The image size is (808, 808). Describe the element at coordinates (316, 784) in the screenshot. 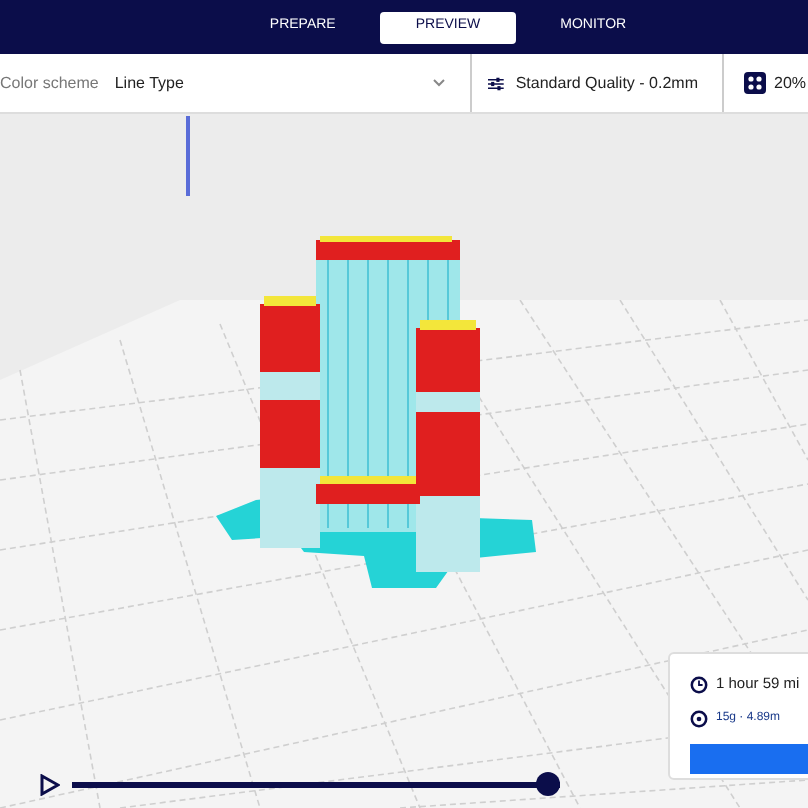

I see `simulation-slider` at that location.